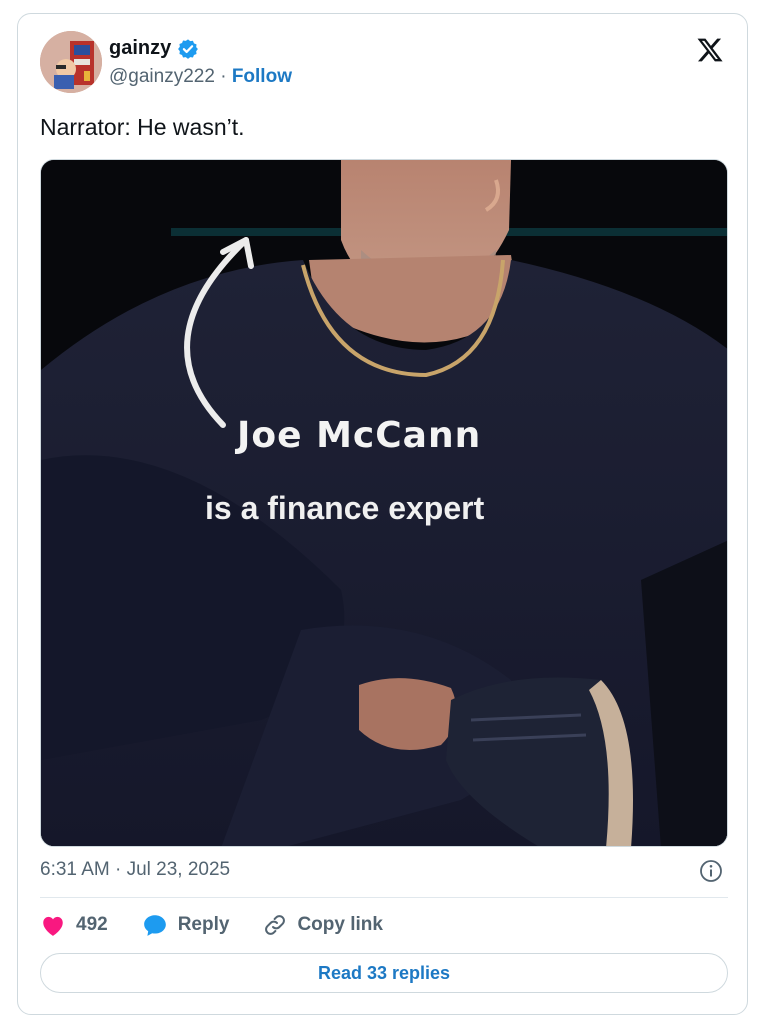 The image size is (762, 1032). Describe the element at coordinates (384, 897) in the screenshot. I see `divider` at that location.